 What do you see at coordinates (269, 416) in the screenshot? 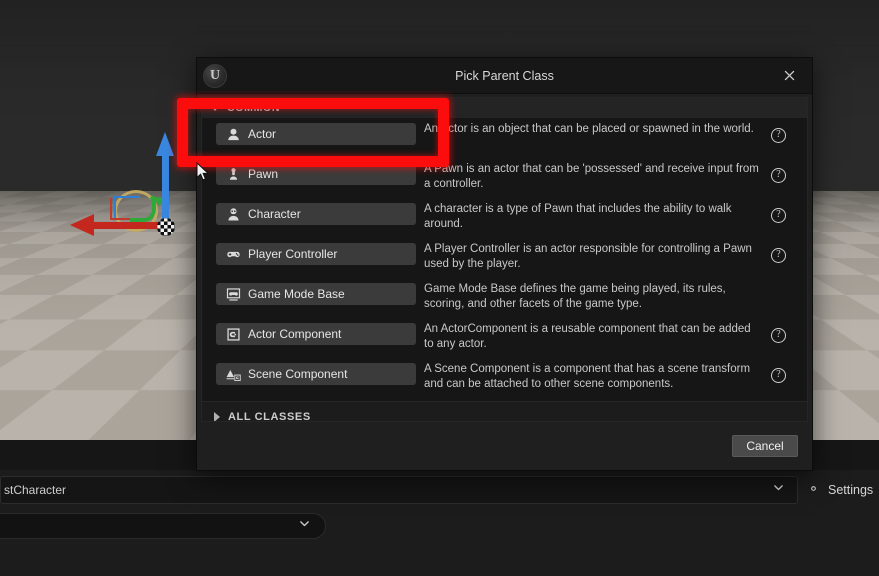
I see `all-classes-label: ALL CLASSES` at bounding box center [269, 416].